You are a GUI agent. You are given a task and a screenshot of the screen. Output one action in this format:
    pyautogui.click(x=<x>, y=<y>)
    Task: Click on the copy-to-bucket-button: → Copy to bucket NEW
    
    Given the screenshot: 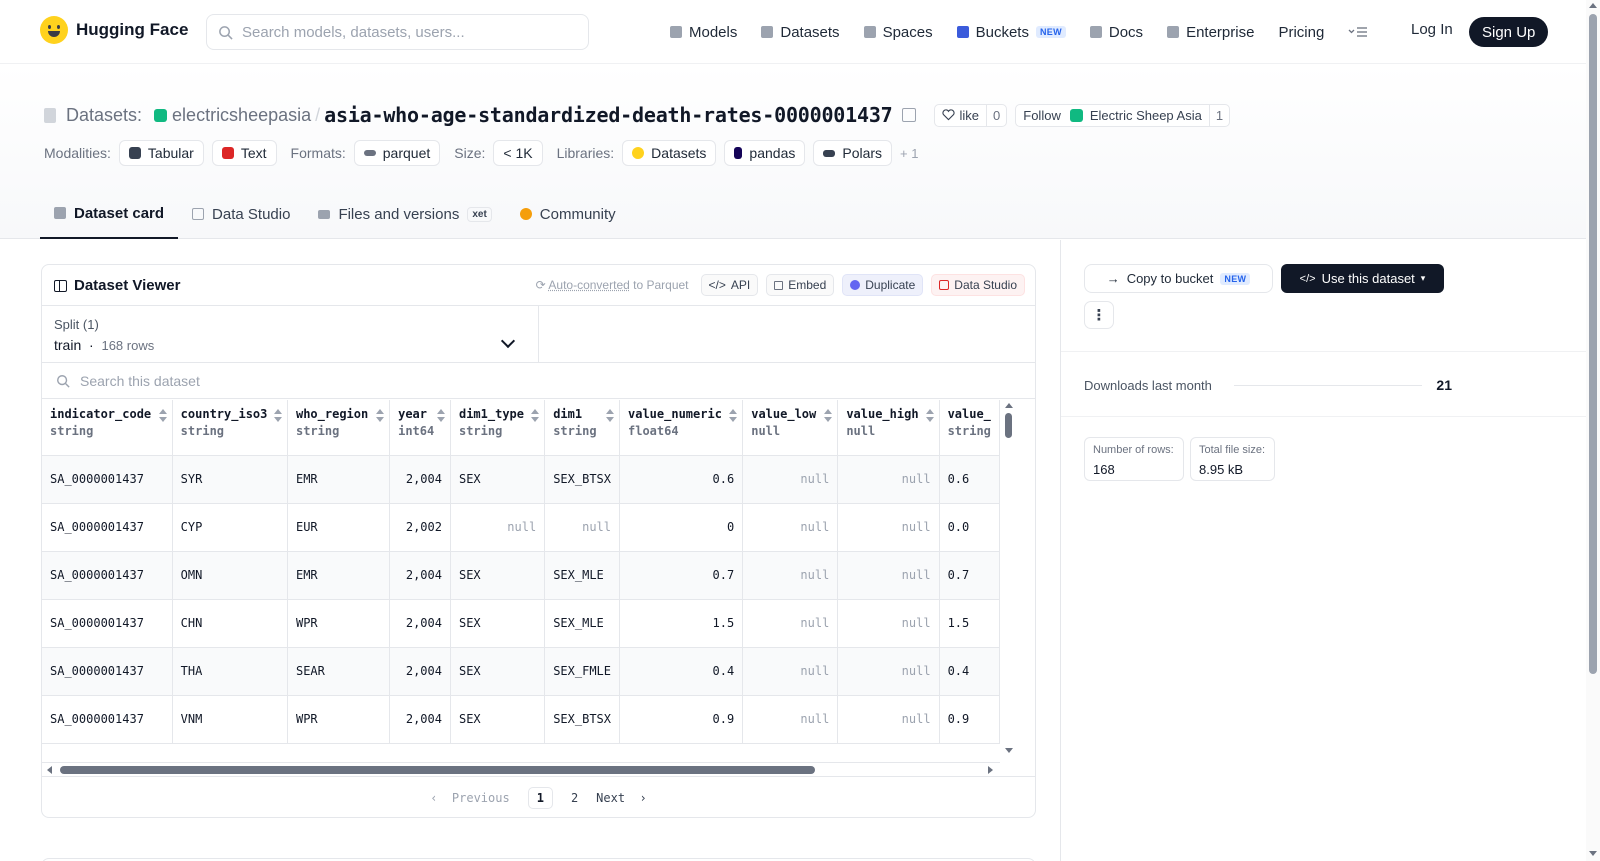 What is the action you would take?
    pyautogui.click(x=1178, y=278)
    